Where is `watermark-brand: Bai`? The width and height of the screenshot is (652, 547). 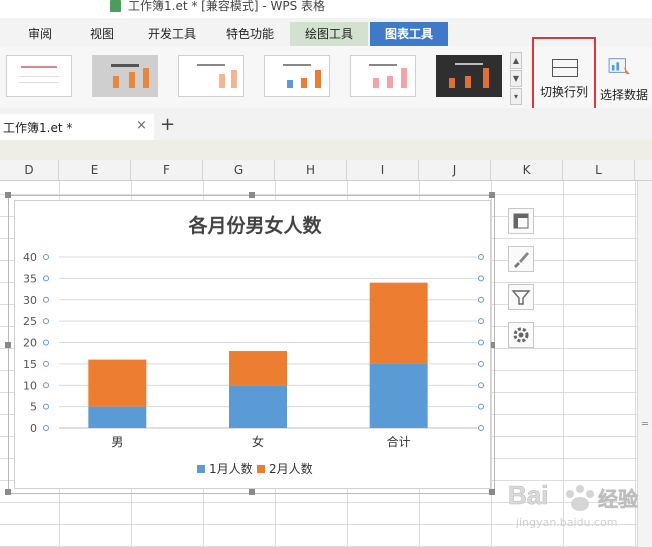
watermark-brand: Bai is located at coordinates (528, 495).